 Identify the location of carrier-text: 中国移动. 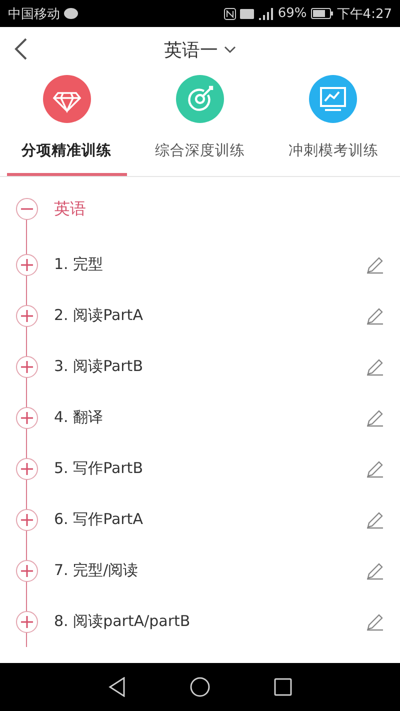
(34, 14).